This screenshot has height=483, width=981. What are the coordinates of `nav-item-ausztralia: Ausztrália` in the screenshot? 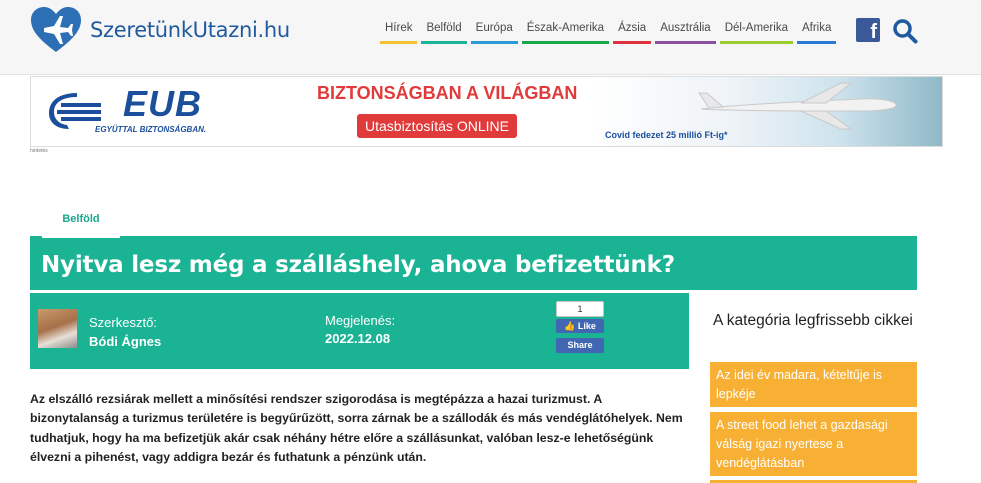 It's located at (685, 33).